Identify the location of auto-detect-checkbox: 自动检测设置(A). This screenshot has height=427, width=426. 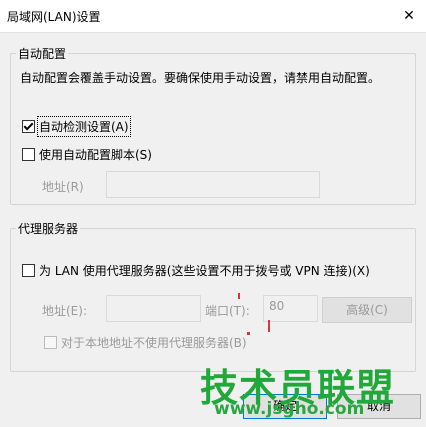
(76, 126).